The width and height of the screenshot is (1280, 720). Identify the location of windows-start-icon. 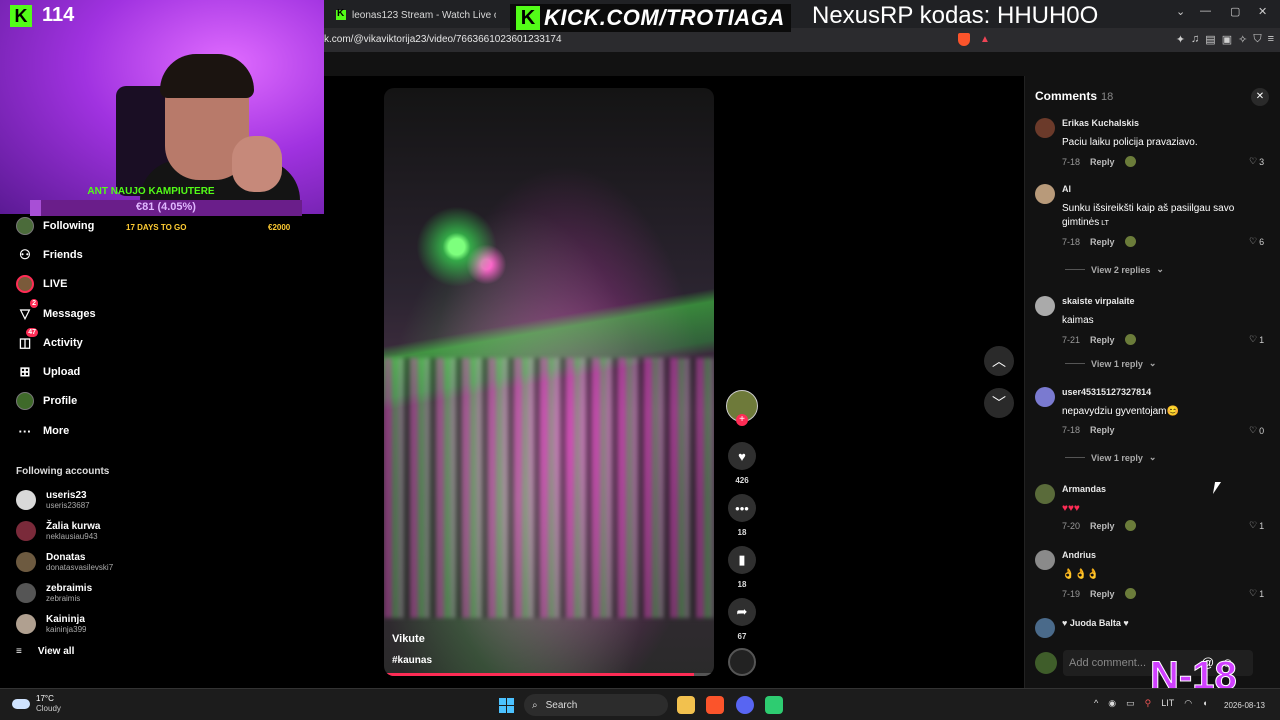
(506, 705).